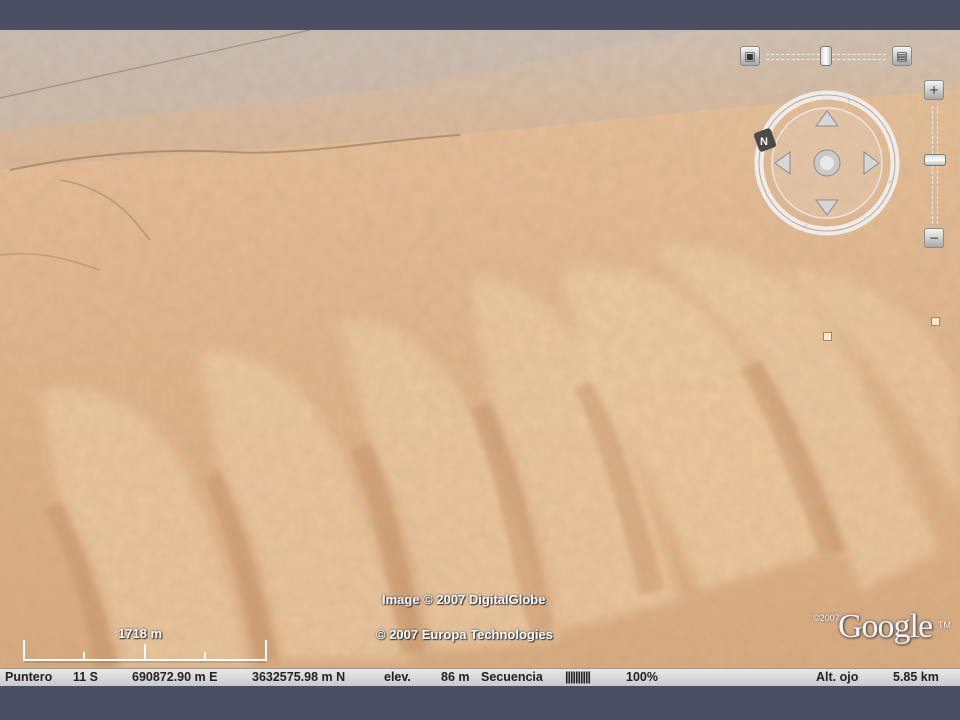 This screenshot has width=960, height=720. I want to click on scale-ruler, so click(145, 651).